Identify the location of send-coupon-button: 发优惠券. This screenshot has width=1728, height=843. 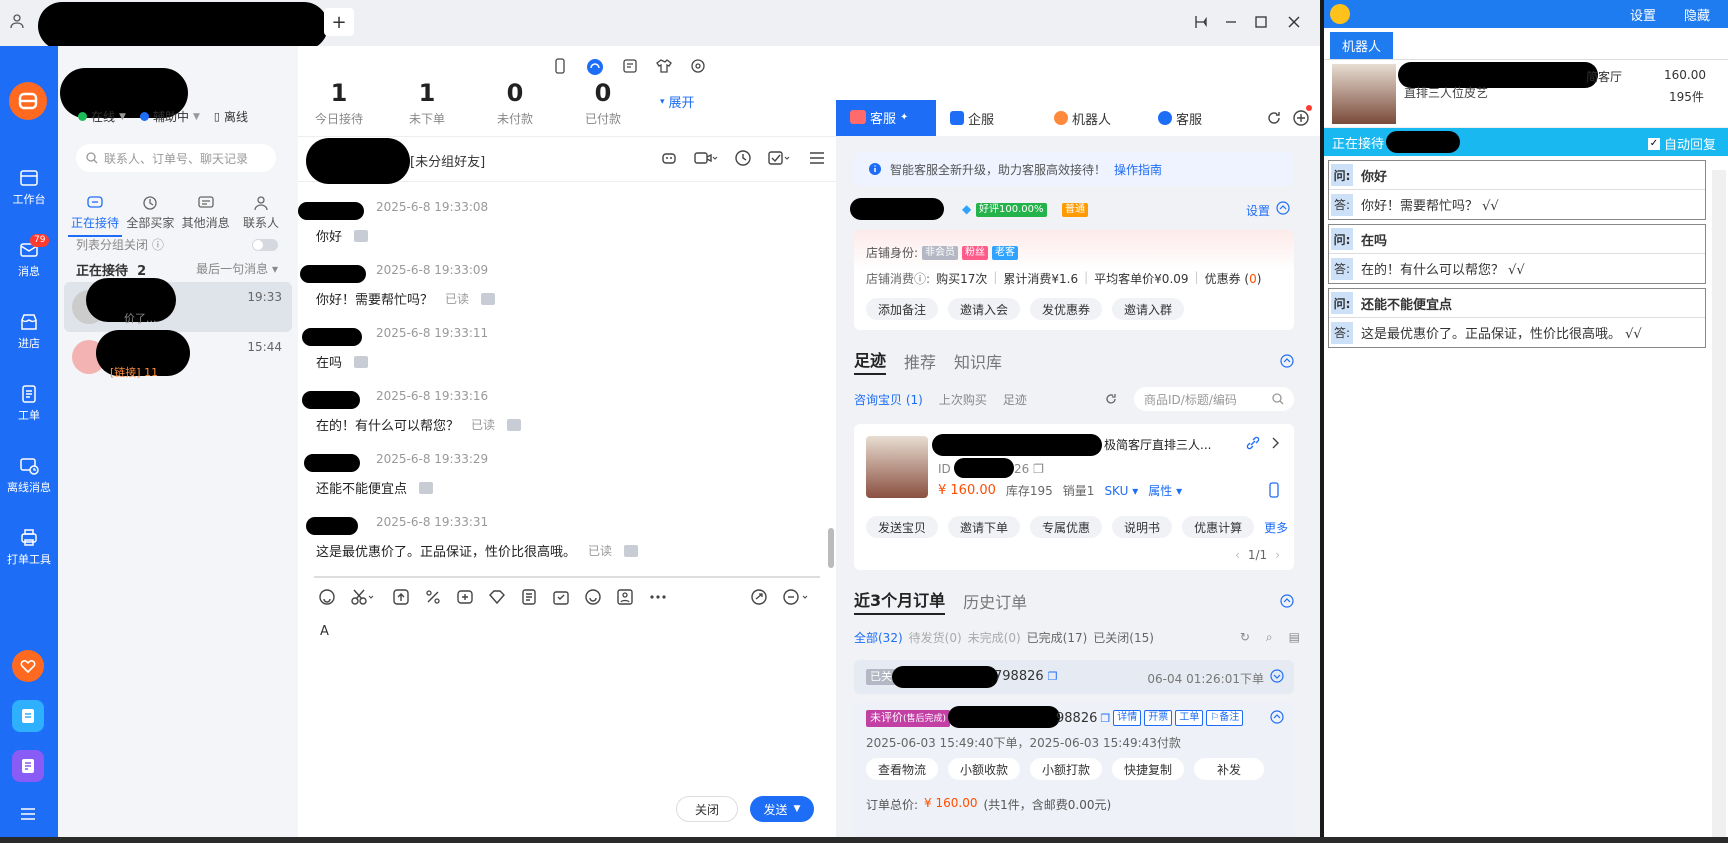
(1066, 309).